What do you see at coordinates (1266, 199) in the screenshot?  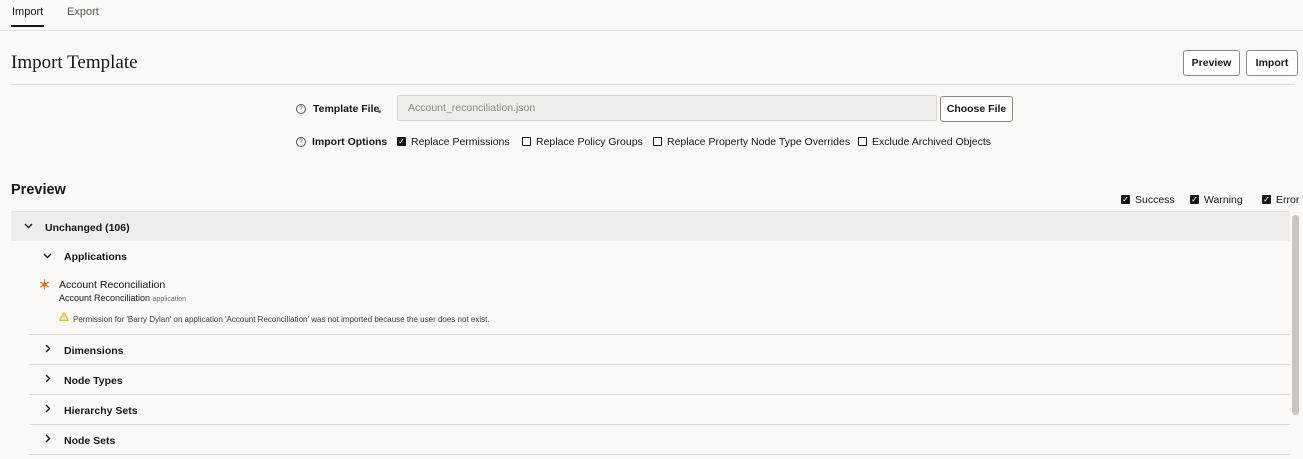 I see `error-filter-checkbox: ✓` at bounding box center [1266, 199].